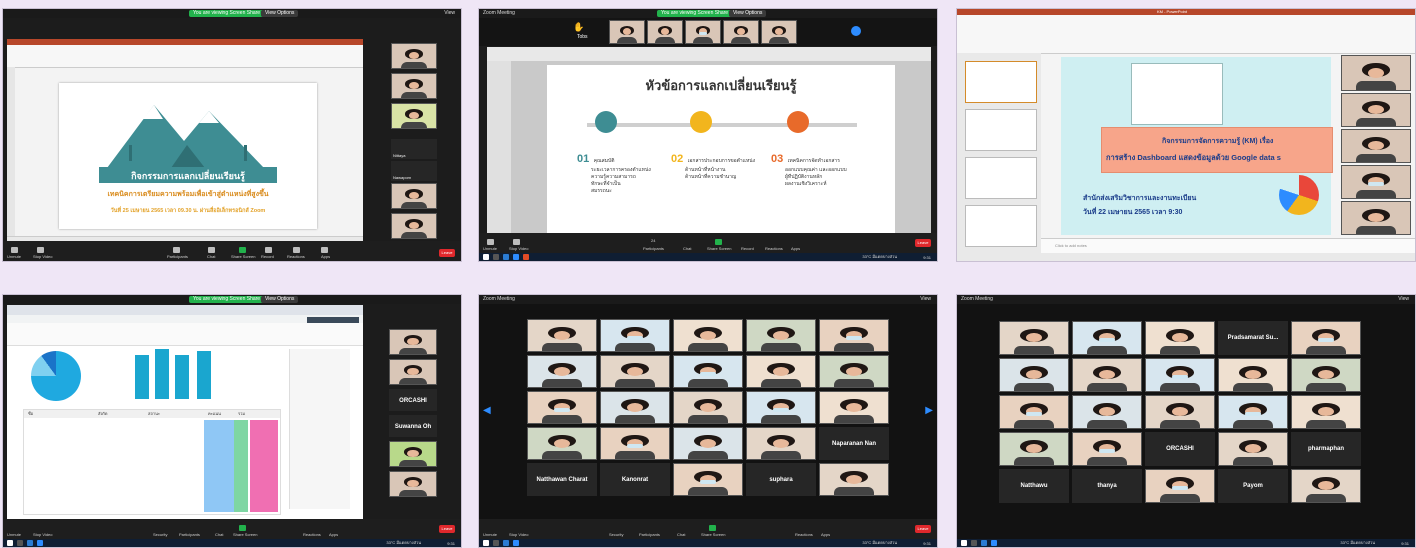  Describe the element at coordinates (1253, 486) in the screenshot. I see `participant-tile: Payom` at that location.